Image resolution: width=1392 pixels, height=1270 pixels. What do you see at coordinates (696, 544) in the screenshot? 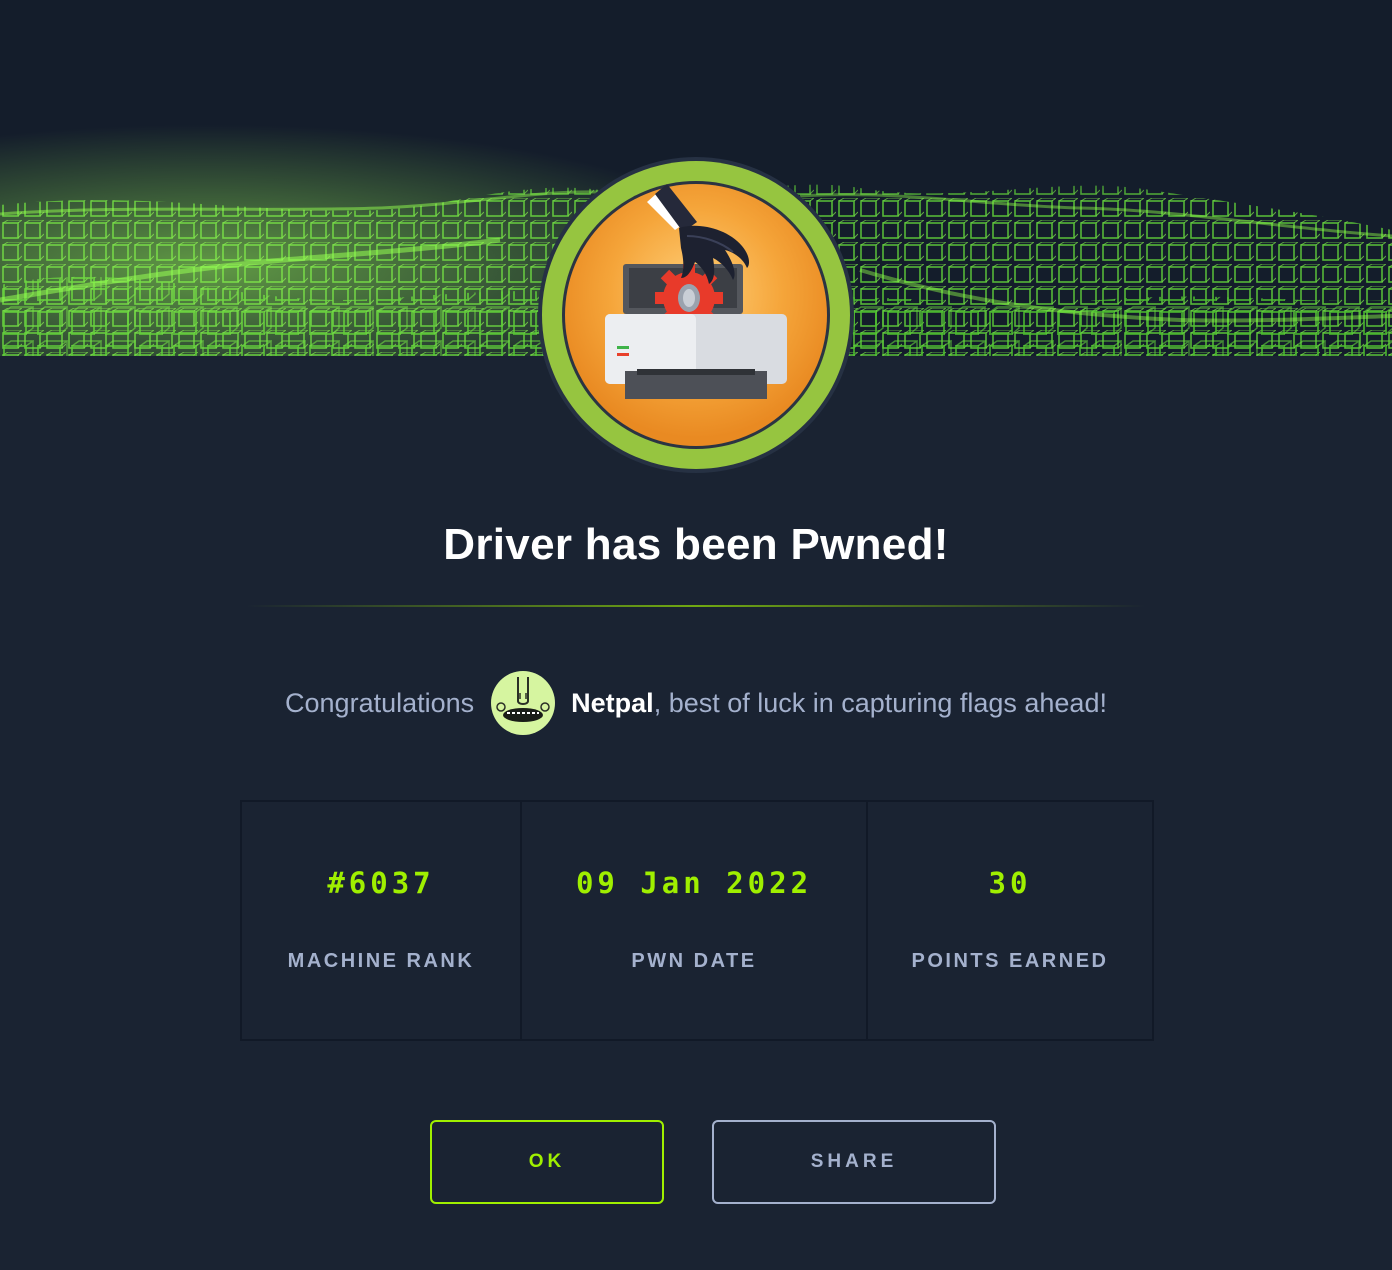
I see `page-title: Driver has been Pwned!` at bounding box center [696, 544].